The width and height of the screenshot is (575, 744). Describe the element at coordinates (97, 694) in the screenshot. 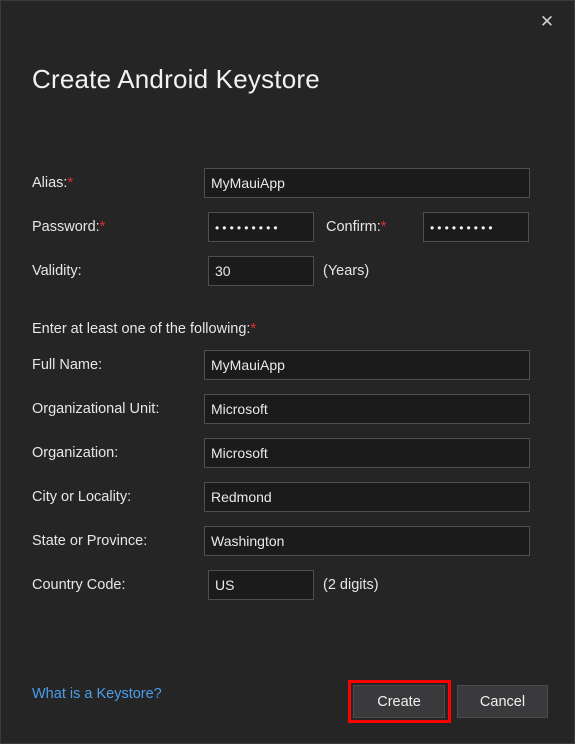

I see `what-is-a-keystore-link: What is a Keystore?` at that location.